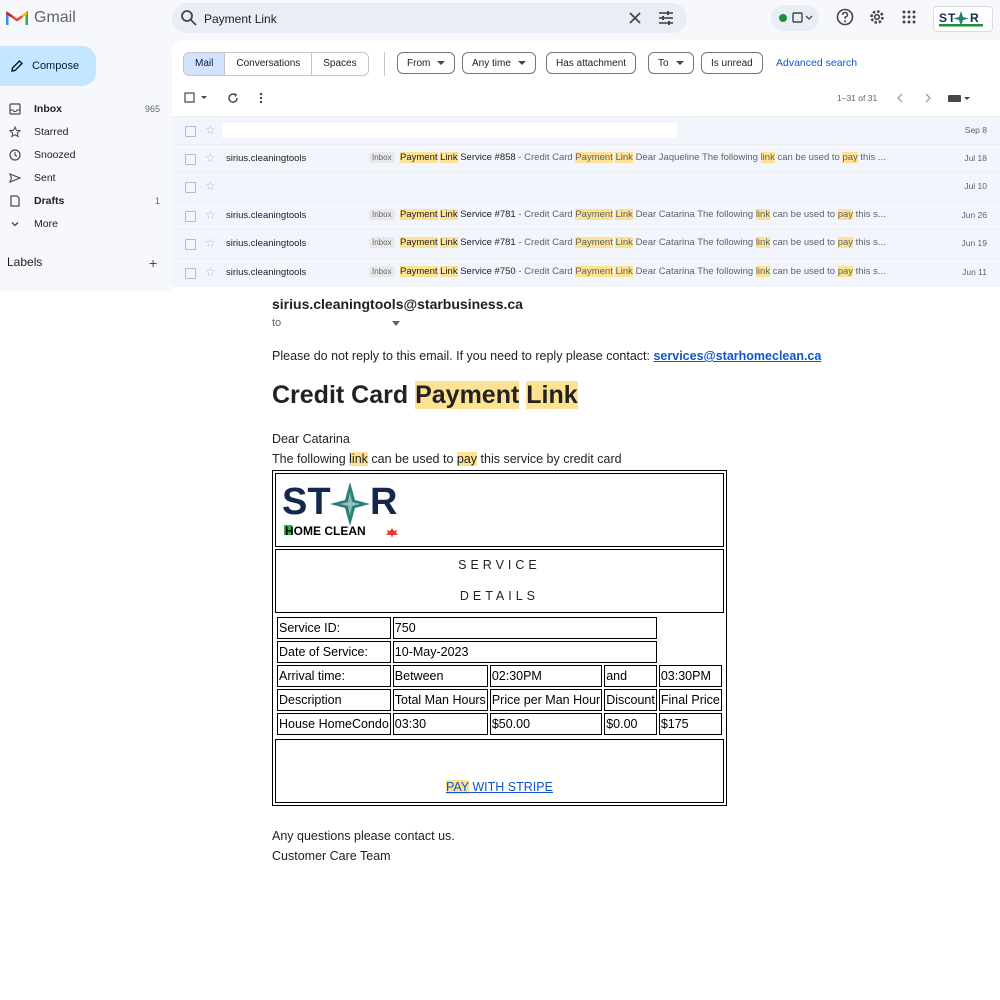 This screenshot has height=1000, width=1000. Describe the element at coordinates (233, 98) in the screenshot. I see `refresh-icon` at that location.